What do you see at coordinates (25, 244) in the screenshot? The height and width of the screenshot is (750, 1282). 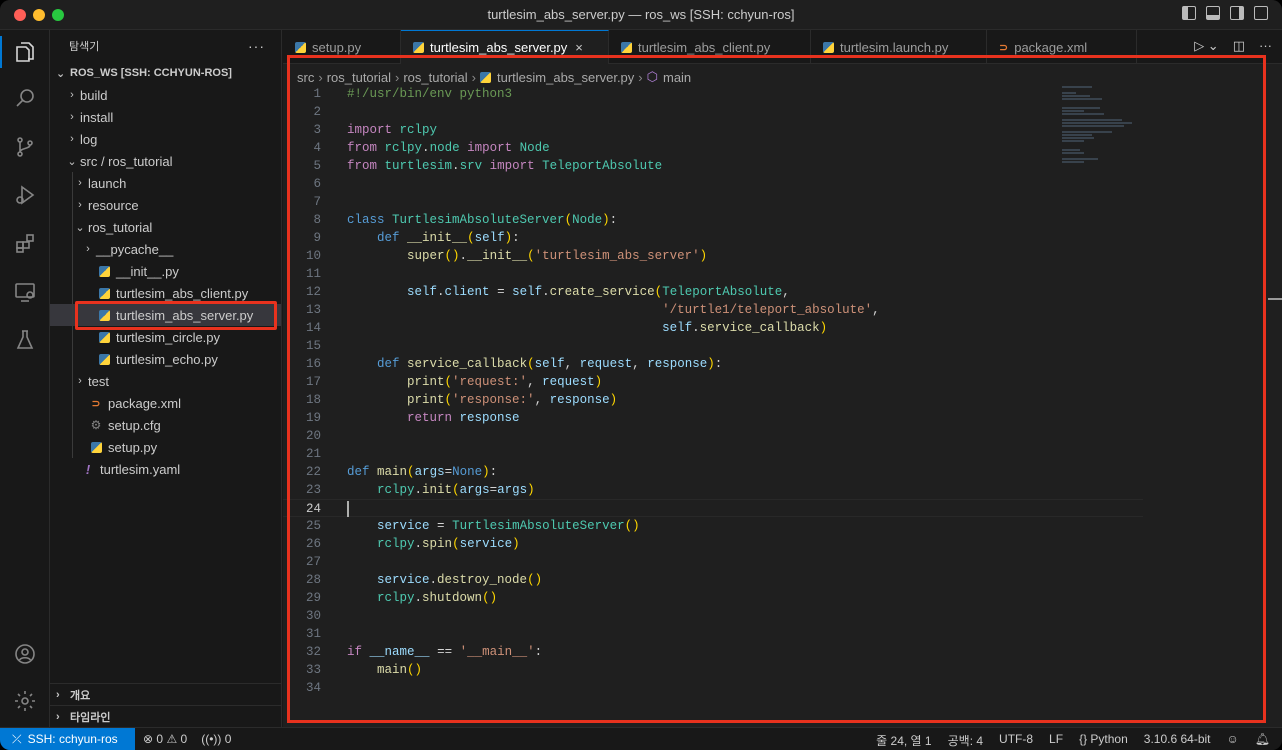 I see `extensions-icon` at bounding box center [25, 244].